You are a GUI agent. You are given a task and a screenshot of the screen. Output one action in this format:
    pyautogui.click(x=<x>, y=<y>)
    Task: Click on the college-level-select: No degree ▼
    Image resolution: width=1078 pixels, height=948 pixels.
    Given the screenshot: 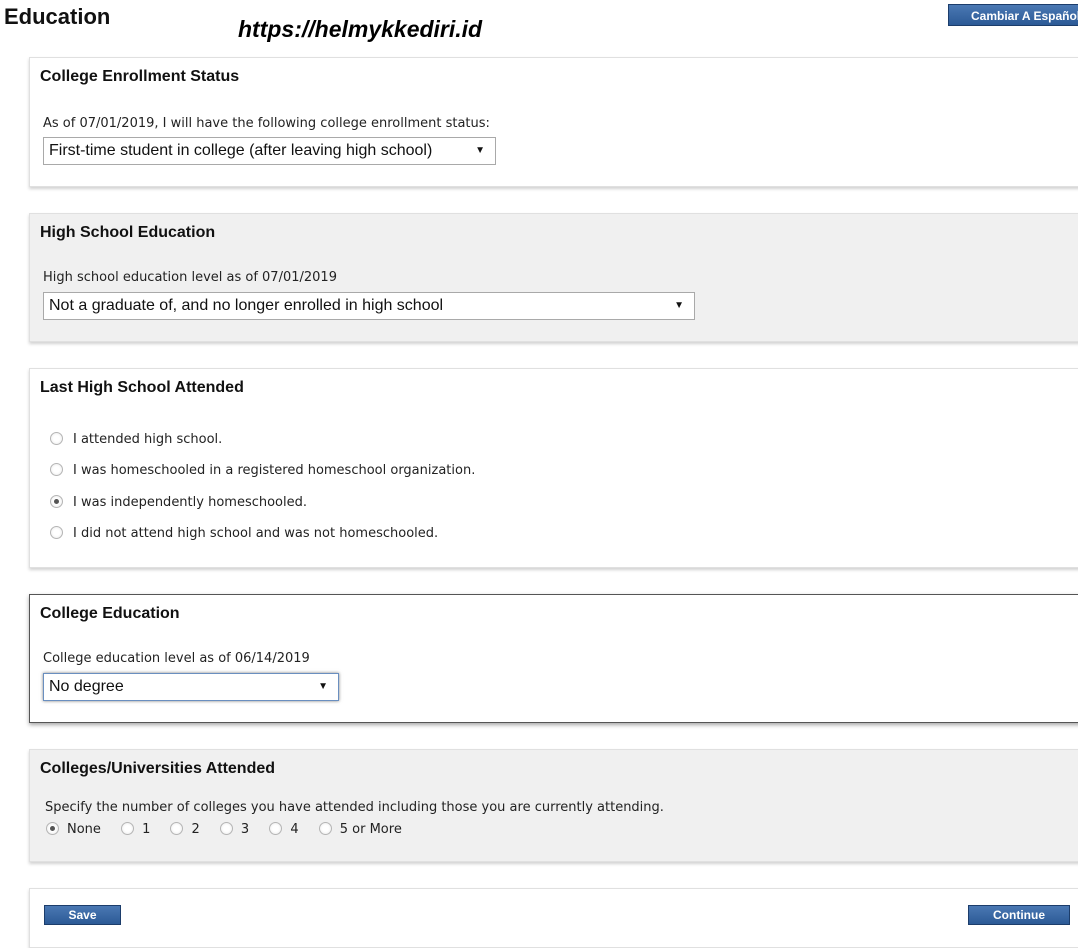 What is the action you would take?
    pyautogui.click(x=191, y=687)
    